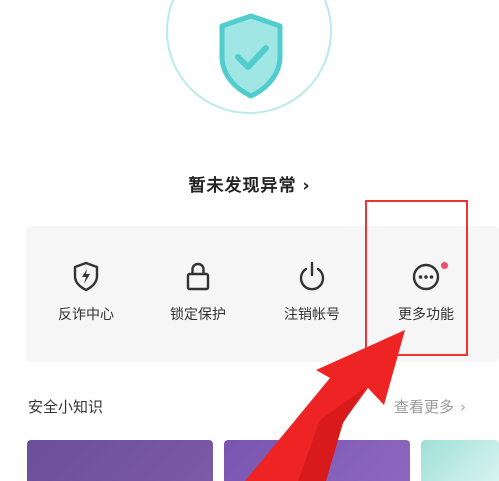  Describe the element at coordinates (66, 407) in the screenshot. I see `section-title: 安全小知识` at that location.